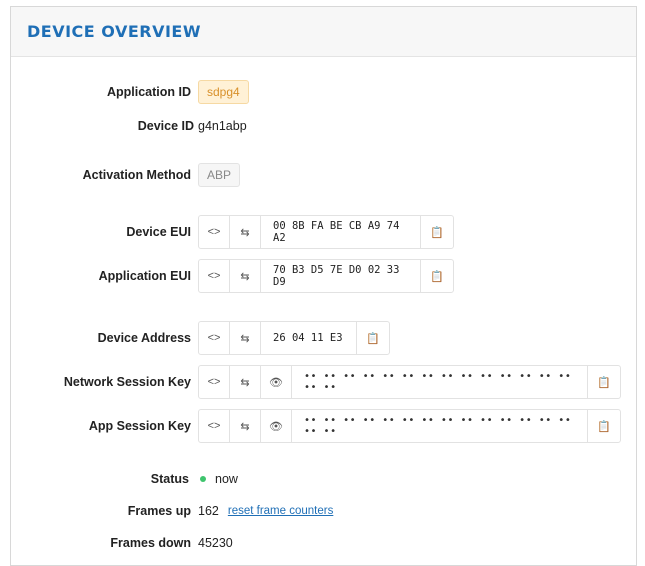  Describe the element at coordinates (223, 92) in the screenshot. I see `application-id-tag: sdpg4` at that location.